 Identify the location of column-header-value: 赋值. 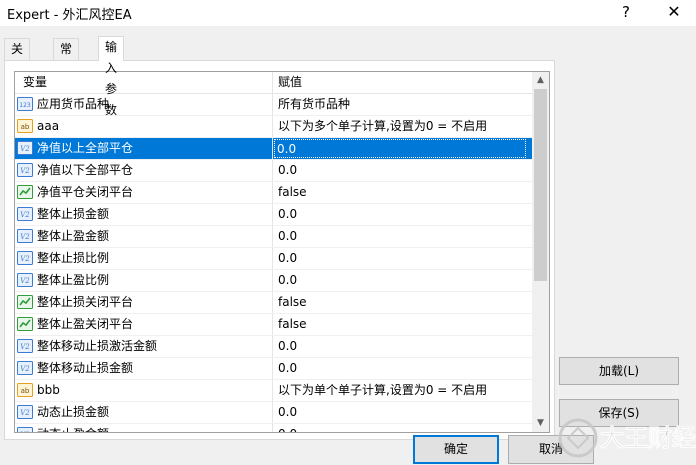
(290, 82).